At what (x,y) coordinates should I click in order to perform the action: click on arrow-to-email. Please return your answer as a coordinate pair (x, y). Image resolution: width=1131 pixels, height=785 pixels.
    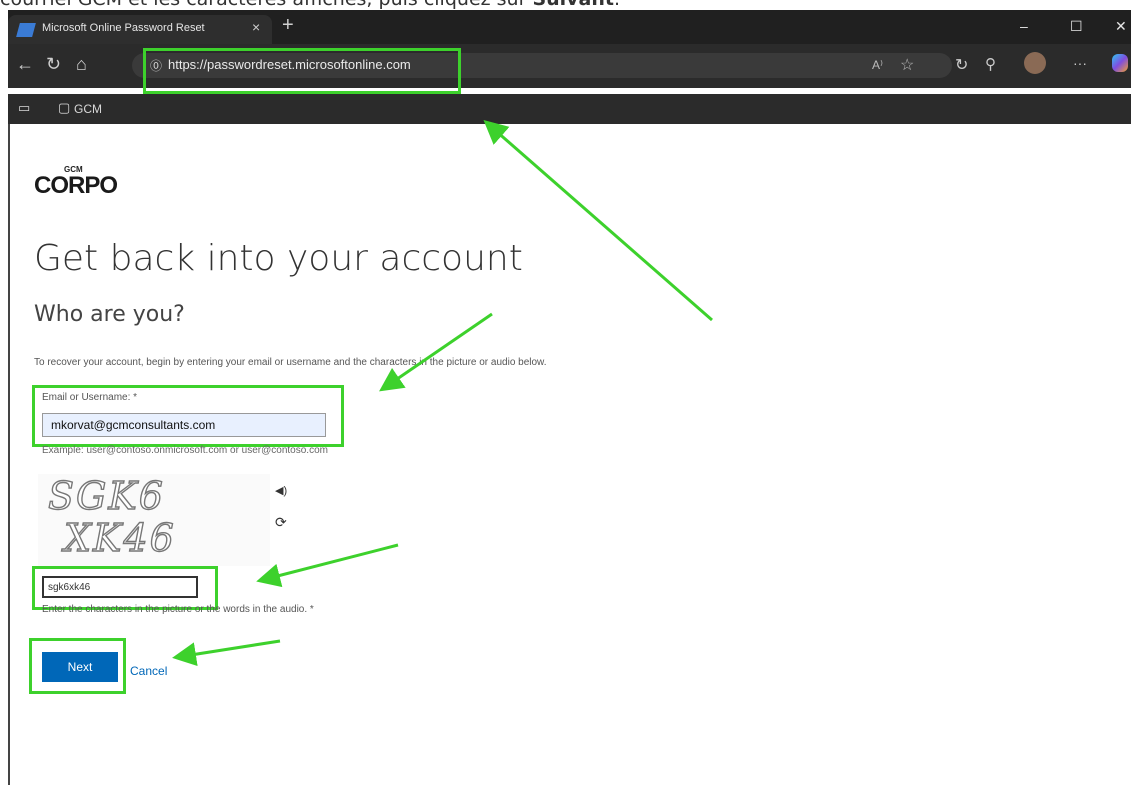
    Looking at the image, I should click on (436, 352).